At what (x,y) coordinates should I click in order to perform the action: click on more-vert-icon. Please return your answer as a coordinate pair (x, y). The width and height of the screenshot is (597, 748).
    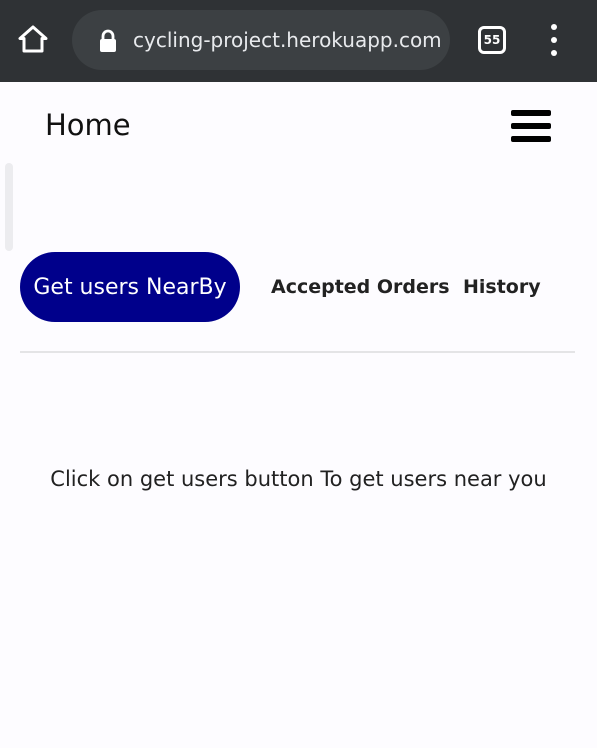
    Looking at the image, I should click on (554, 40).